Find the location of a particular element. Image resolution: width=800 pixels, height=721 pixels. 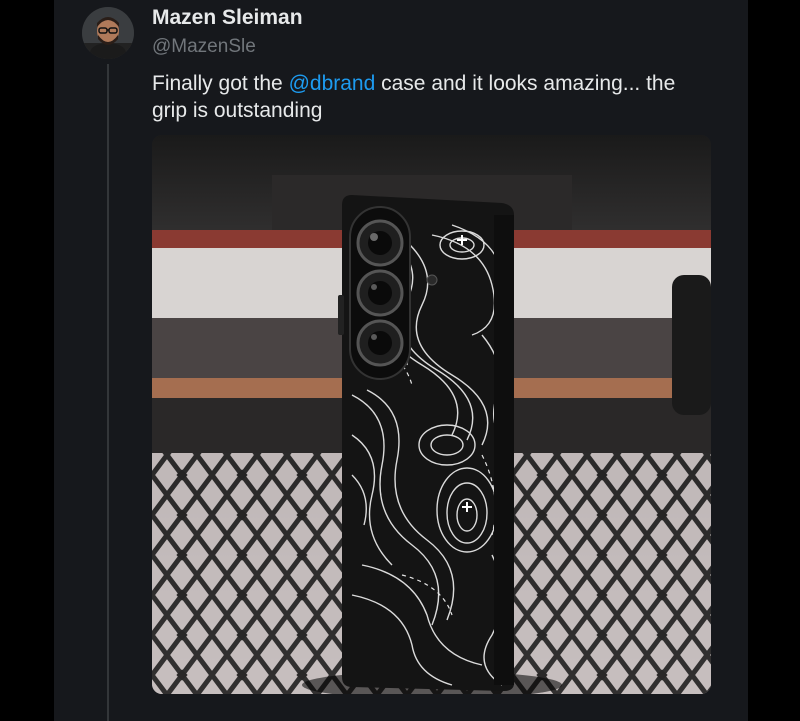

author-display-name: Mazen Sleiman is located at coordinates (227, 18).